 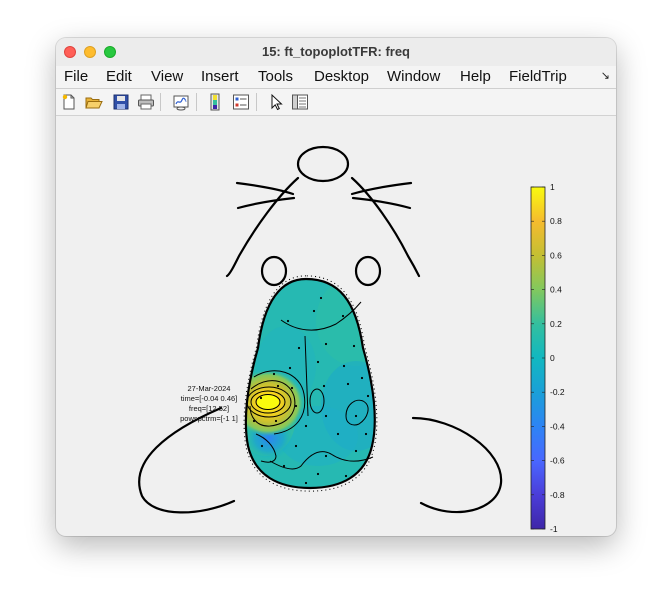 I want to click on left-eye, so click(x=274, y=271).